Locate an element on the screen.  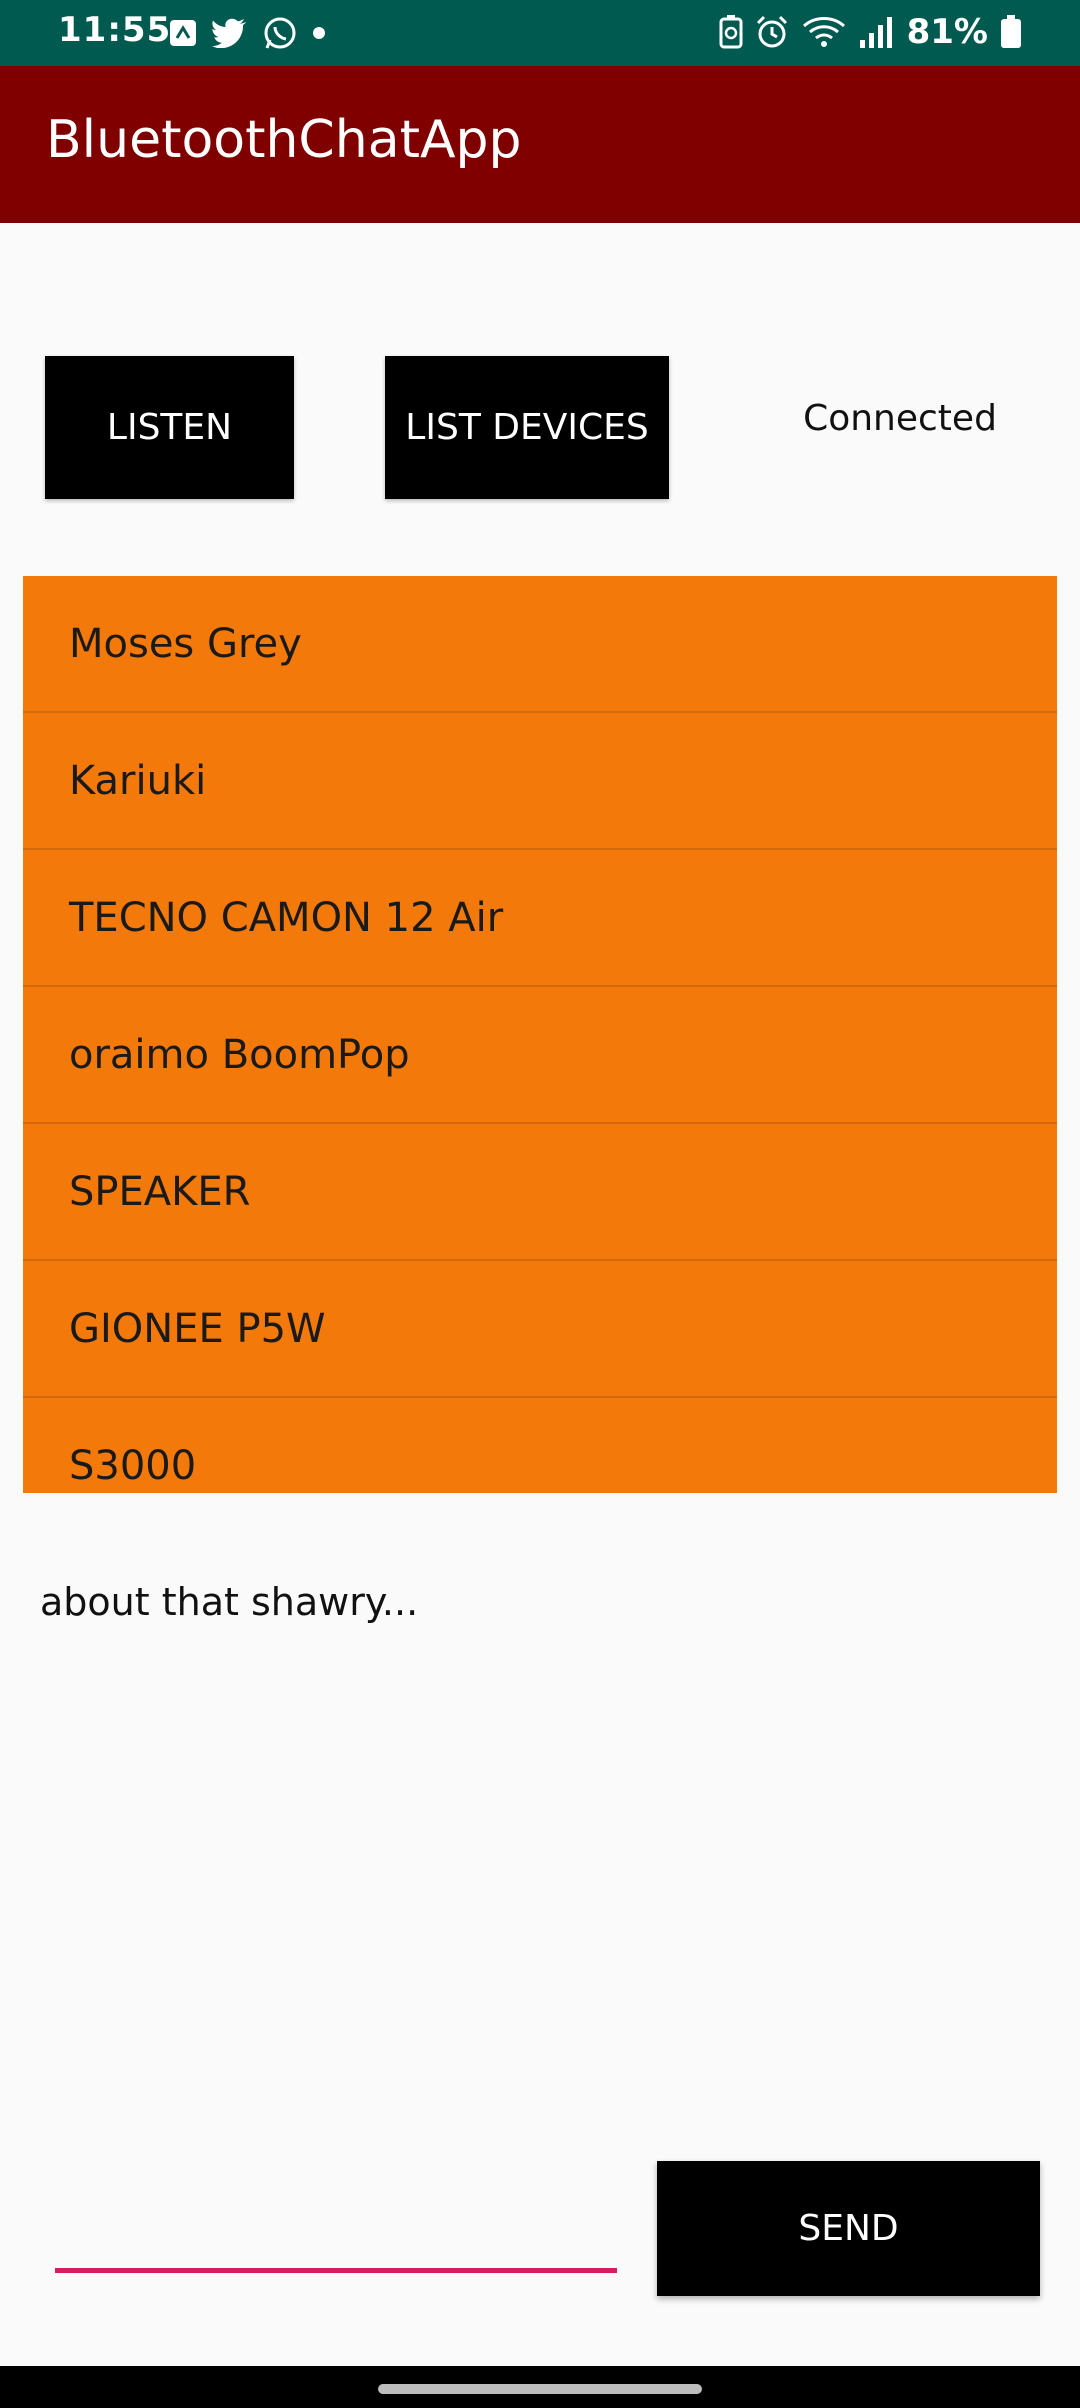
device-list-item: Kariuki is located at coordinates (540, 781).